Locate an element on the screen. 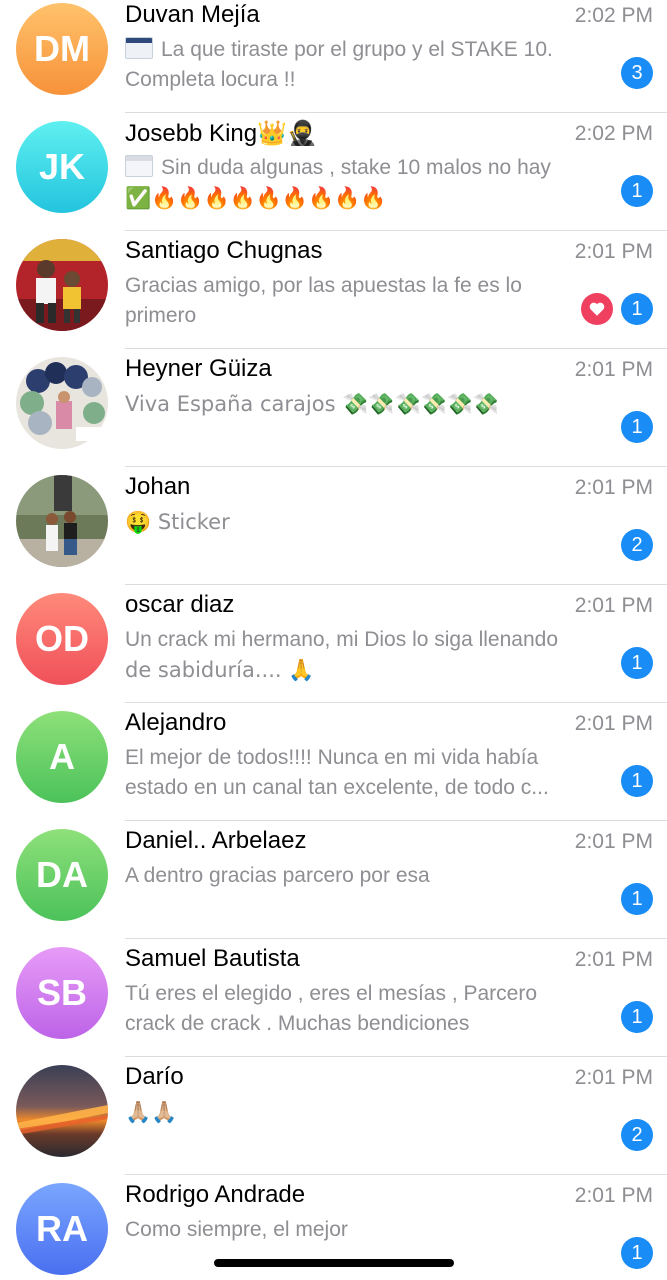  avatar: JK is located at coordinates (62, 167).